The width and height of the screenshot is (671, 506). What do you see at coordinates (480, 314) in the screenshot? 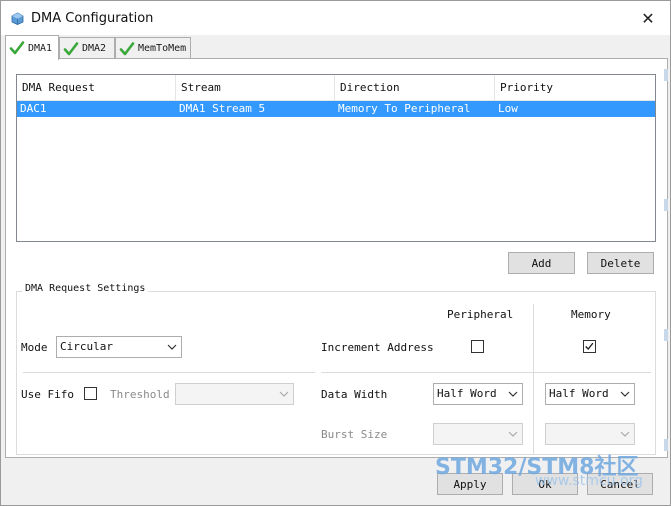
I see `peripheral-column-header: Peripheral` at bounding box center [480, 314].